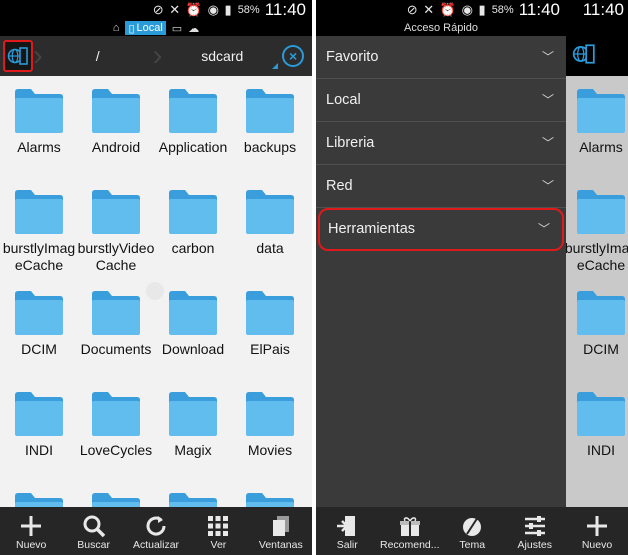 This screenshot has height=555, width=628. I want to click on folder-item: Download, so click(193, 328).